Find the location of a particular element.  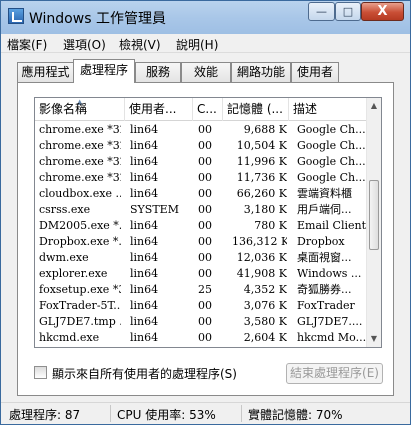

table-row: FoxTrader-5T... lin64 00 3,076 K FoxTrader is located at coordinates (201, 306).